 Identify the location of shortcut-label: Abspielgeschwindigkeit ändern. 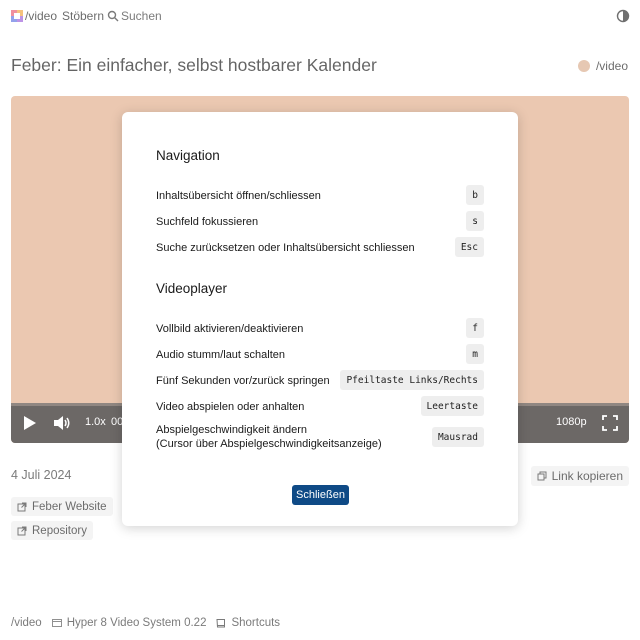
(232, 430).